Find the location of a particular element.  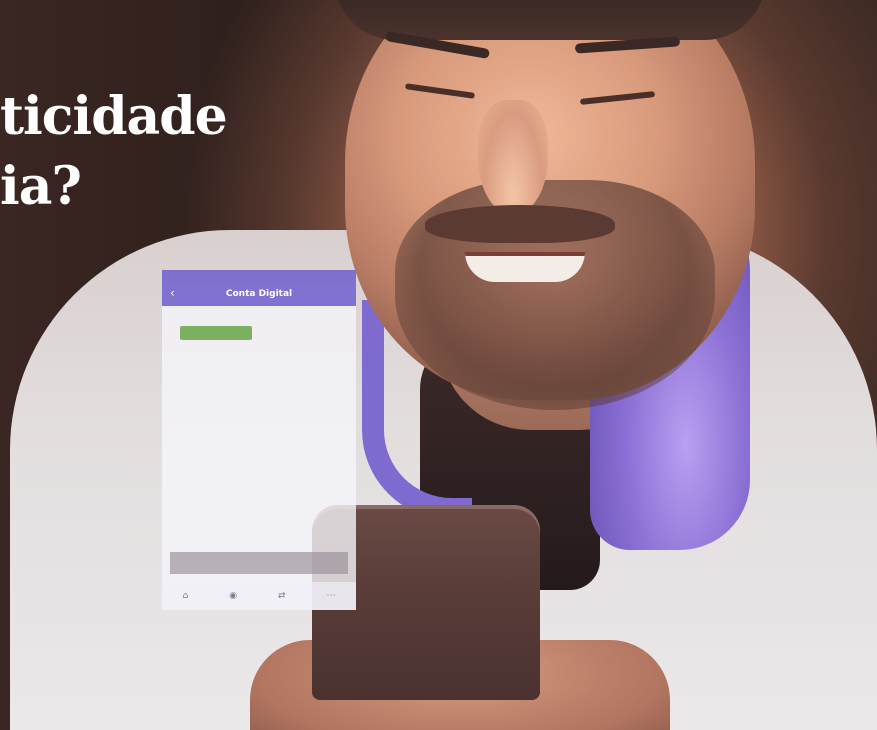

tab-transfer: ⇄ is located at coordinates (282, 596).